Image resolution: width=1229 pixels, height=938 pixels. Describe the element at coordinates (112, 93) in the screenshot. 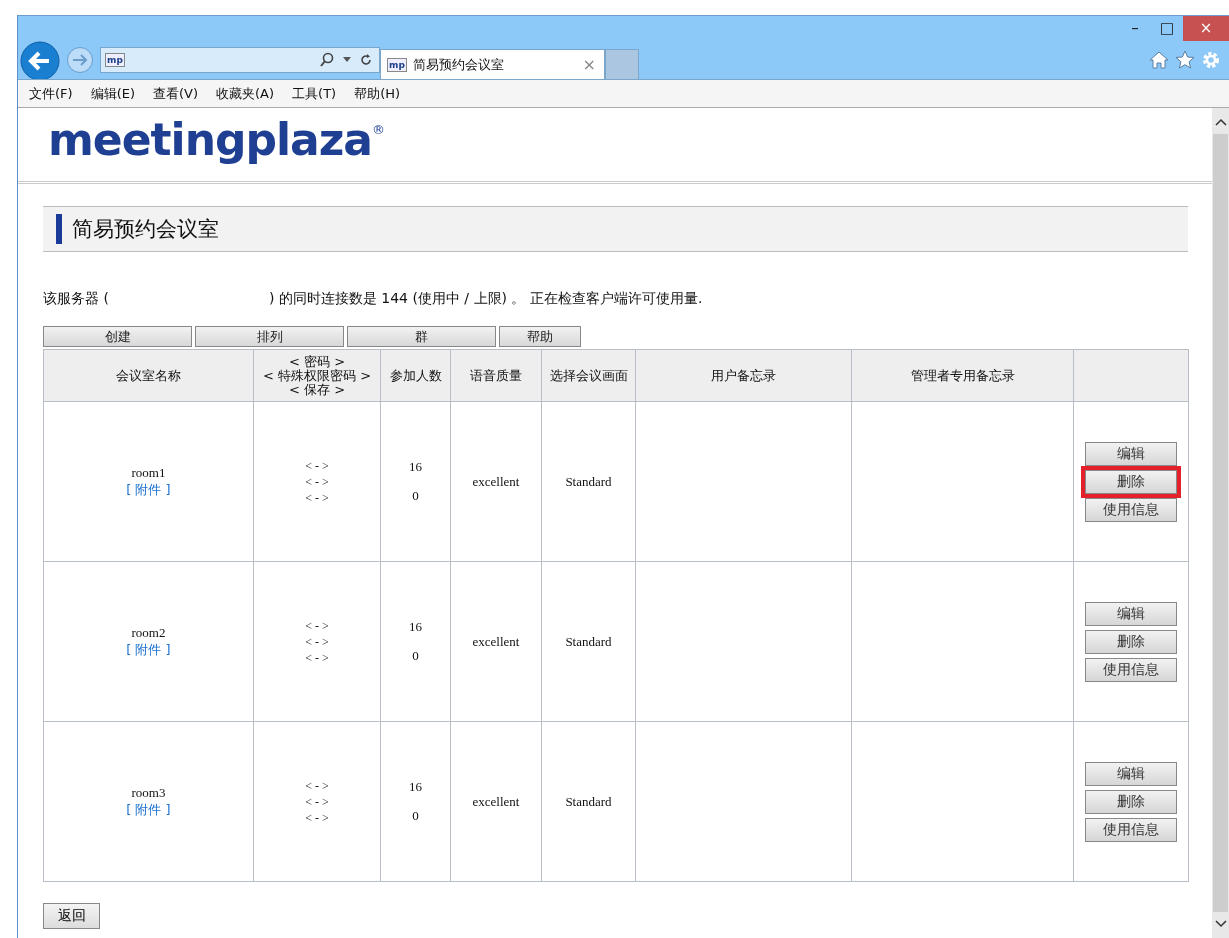

I see `menu-item: 编辑(E)` at that location.